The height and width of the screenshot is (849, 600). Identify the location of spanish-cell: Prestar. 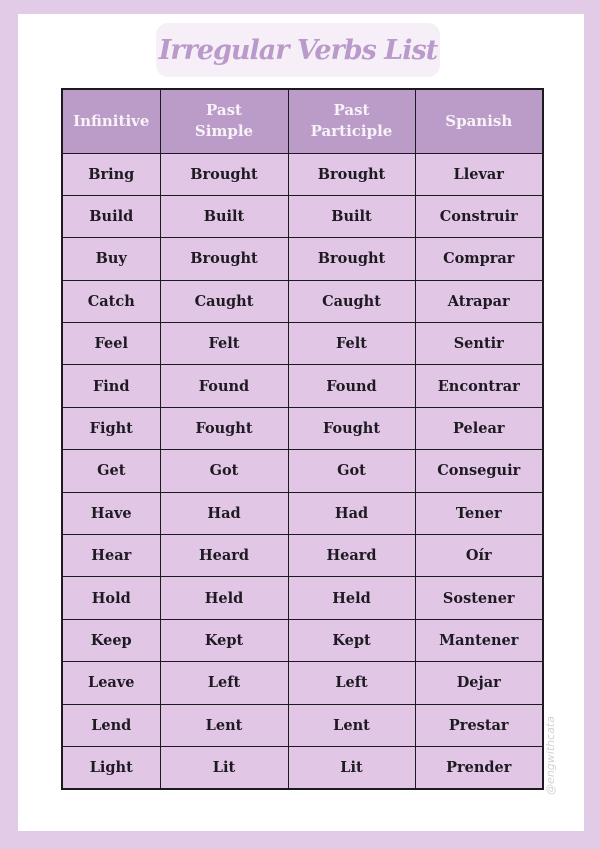
(479, 725).